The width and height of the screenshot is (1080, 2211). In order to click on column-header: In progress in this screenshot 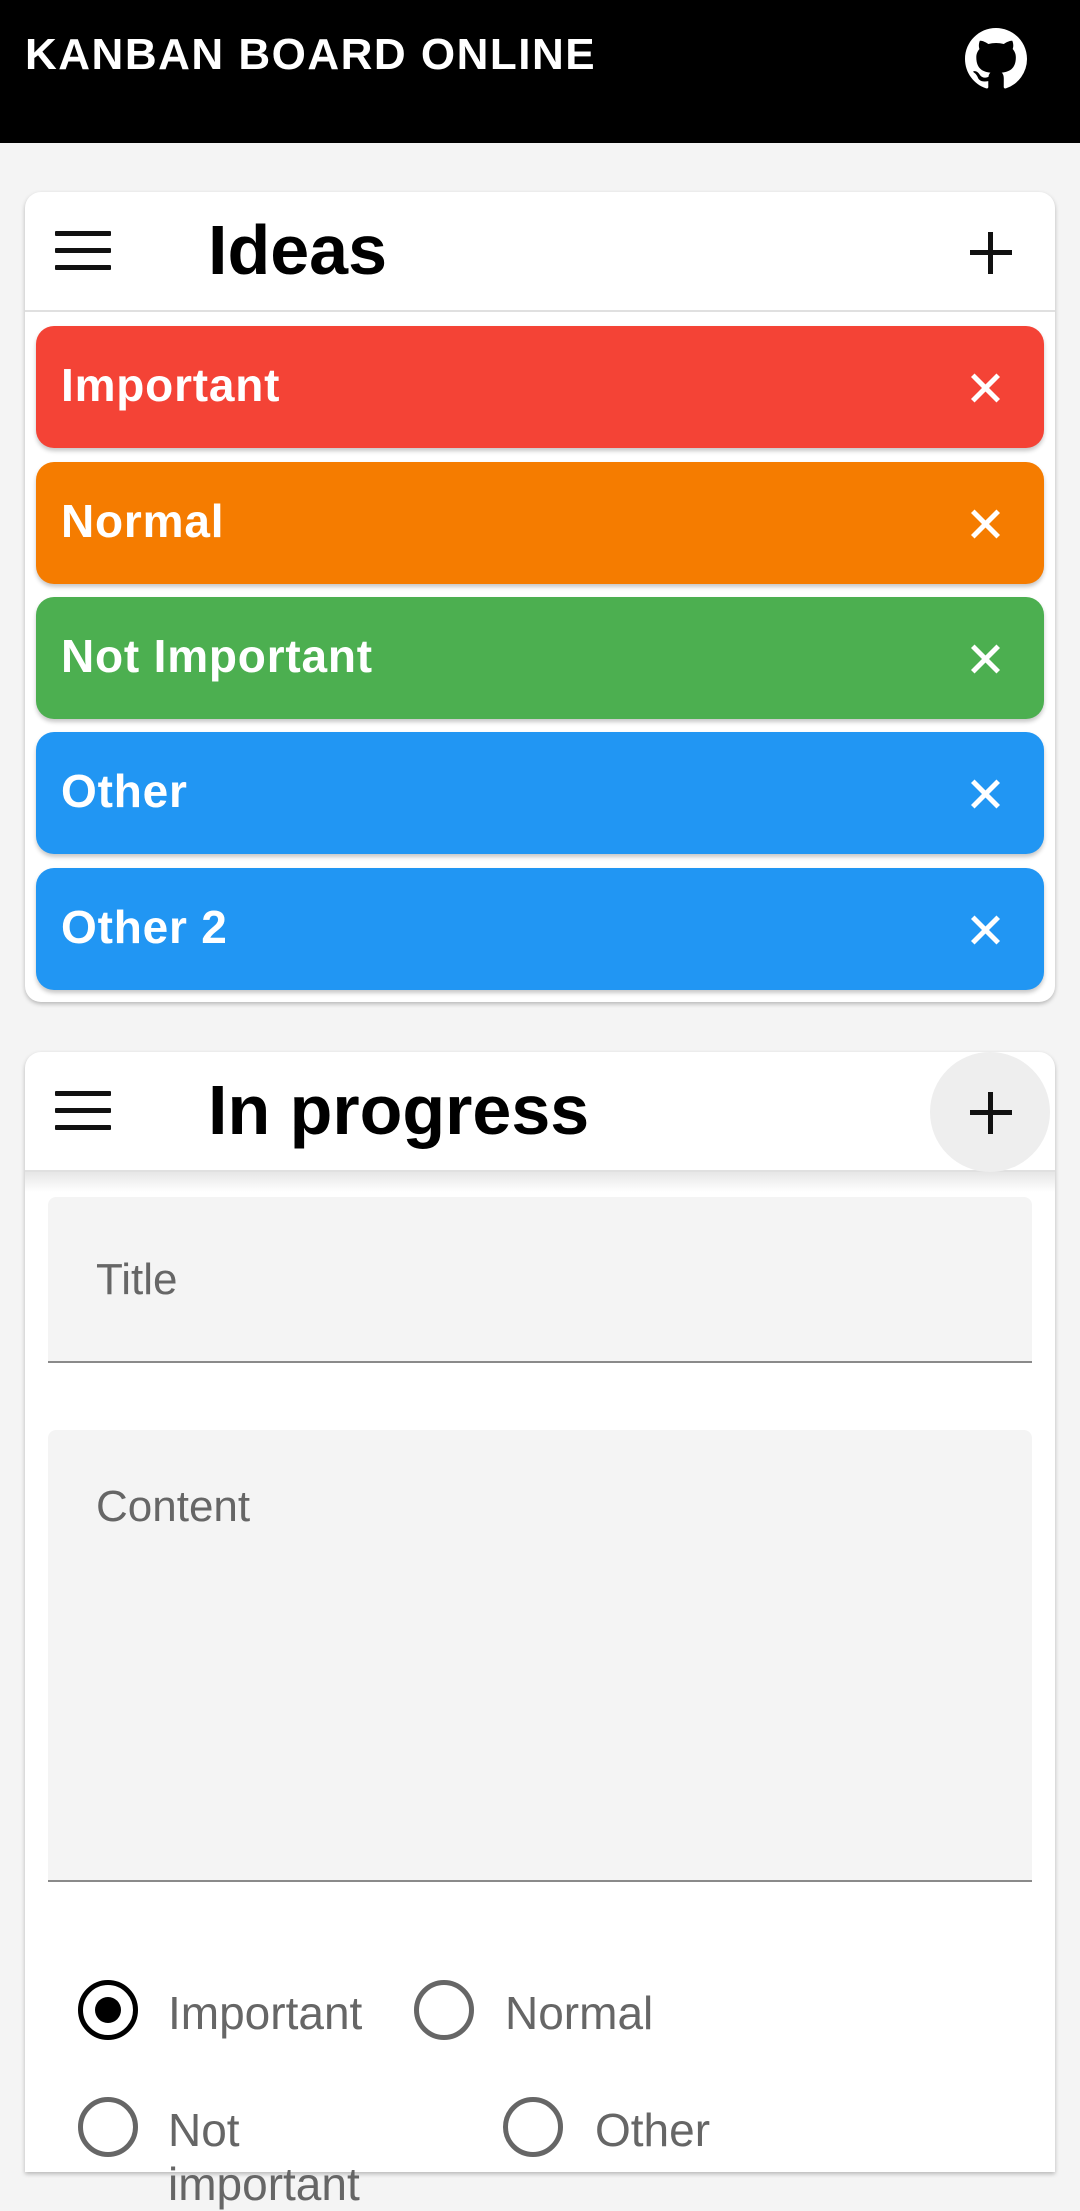, I will do `click(540, 1112)`.